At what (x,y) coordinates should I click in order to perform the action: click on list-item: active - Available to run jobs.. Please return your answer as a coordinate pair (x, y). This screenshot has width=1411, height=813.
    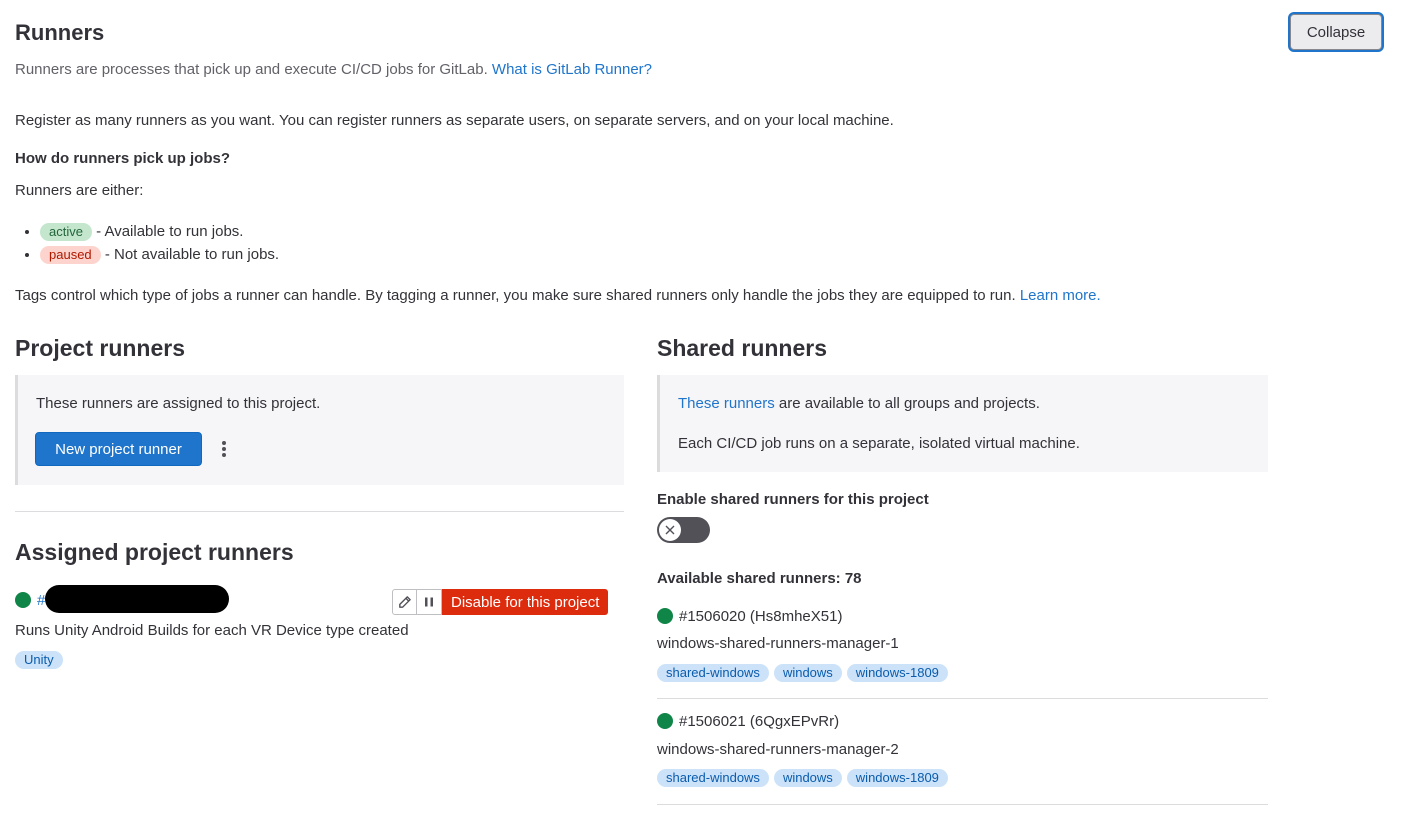
    Looking at the image, I should click on (159, 231).